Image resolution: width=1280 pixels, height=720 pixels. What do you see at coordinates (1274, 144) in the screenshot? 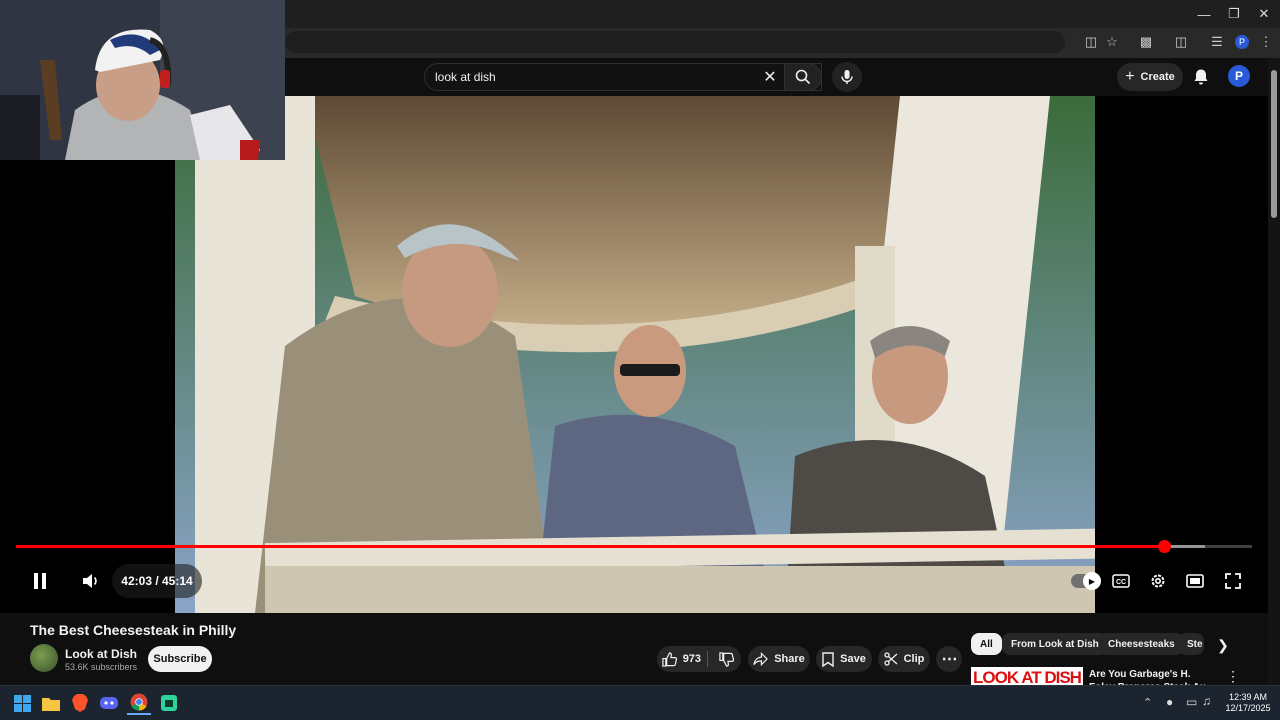
I see `scrollbar-thumb` at bounding box center [1274, 144].